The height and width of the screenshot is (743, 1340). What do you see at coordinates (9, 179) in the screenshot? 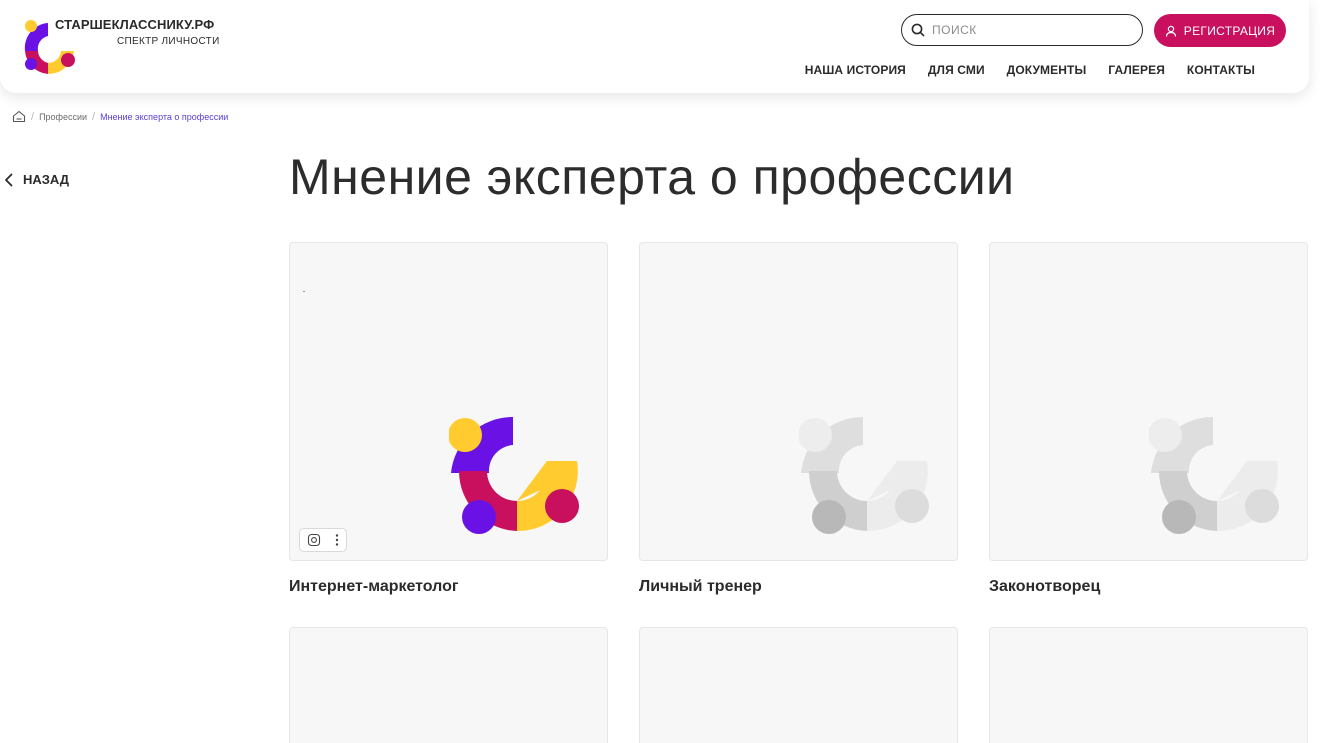
I see `chevron-left-icon` at bounding box center [9, 179].